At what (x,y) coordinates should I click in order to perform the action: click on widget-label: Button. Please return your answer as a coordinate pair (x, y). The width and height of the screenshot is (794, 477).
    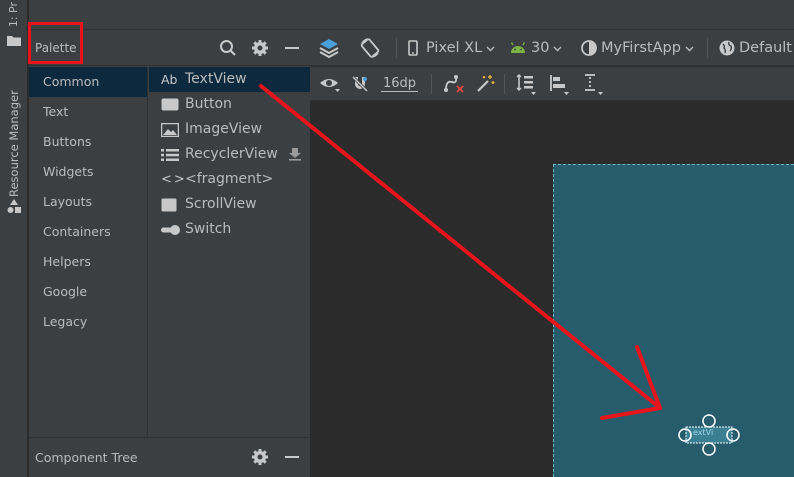
    Looking at the image, I should click on (208, 104).